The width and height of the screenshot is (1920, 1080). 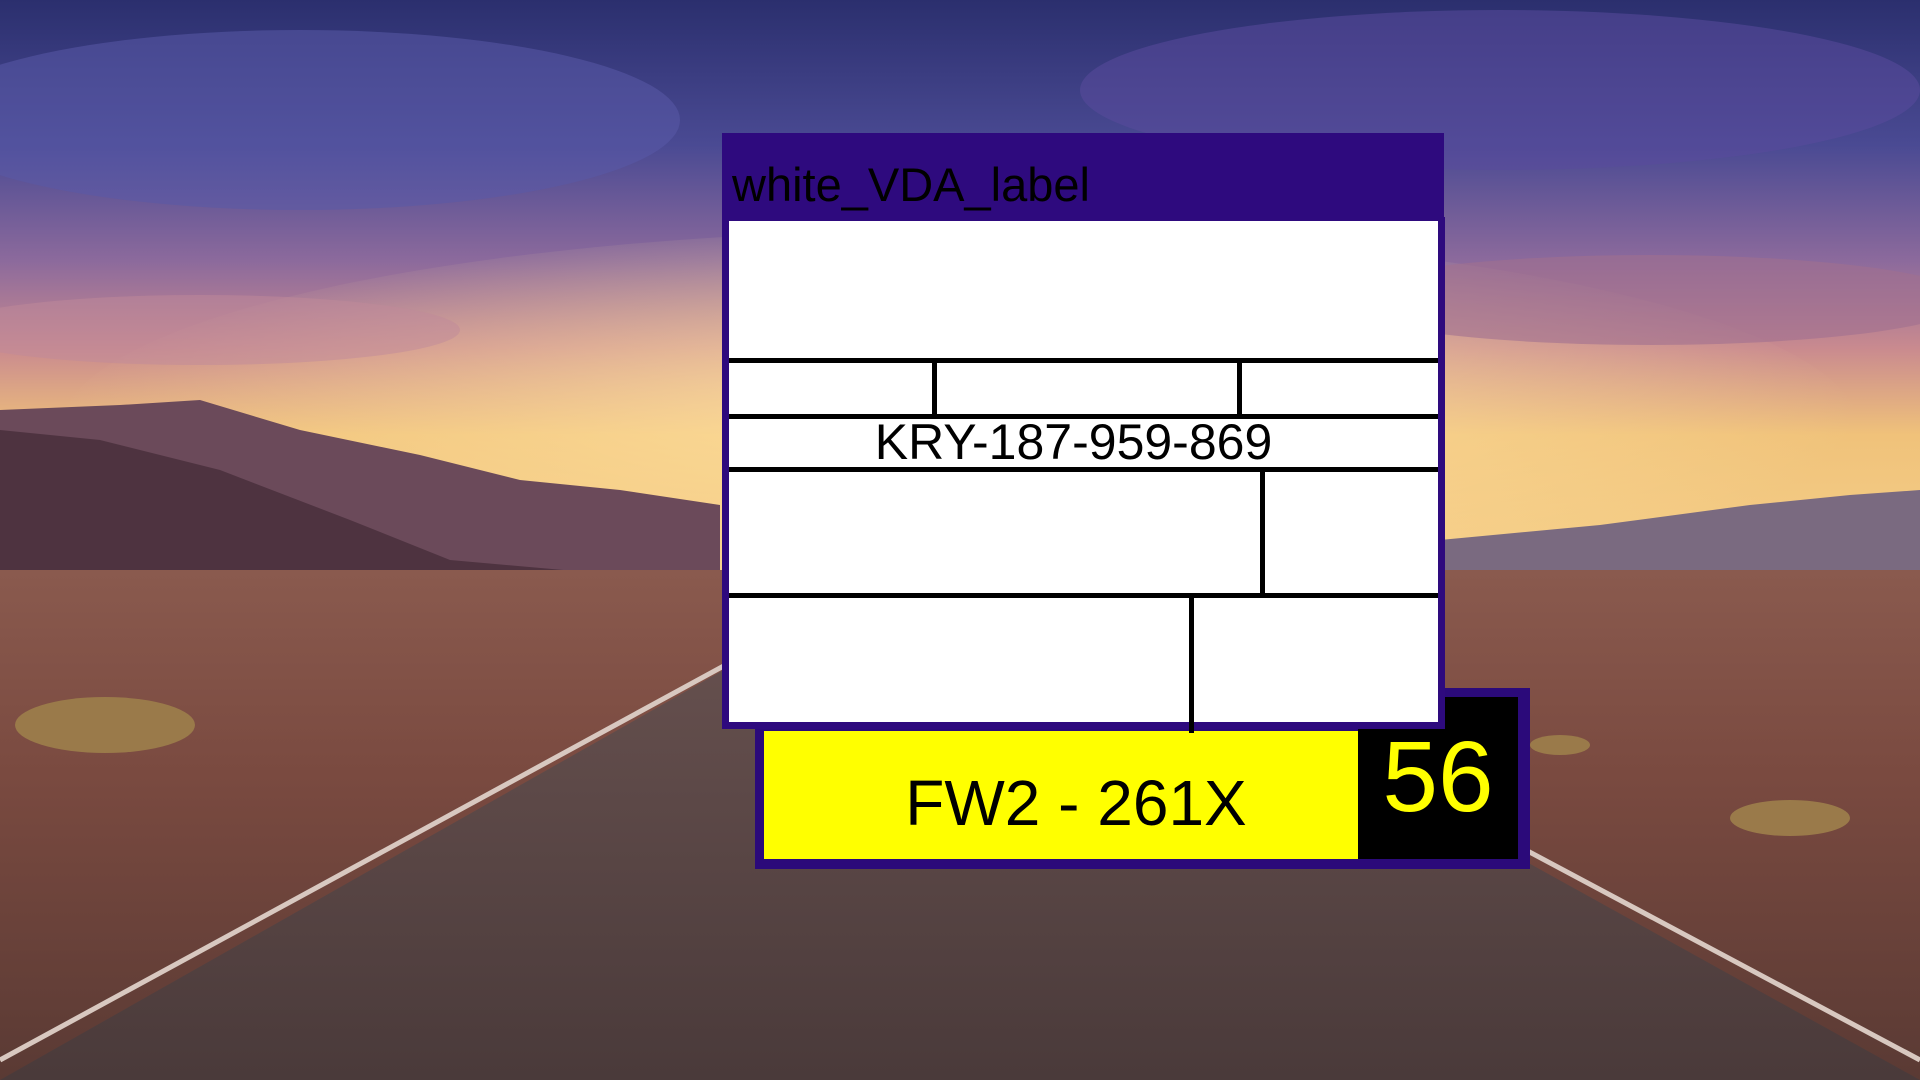 I want to click on label-titlebar: white_VDA_label, so click(x=1083, y=177).